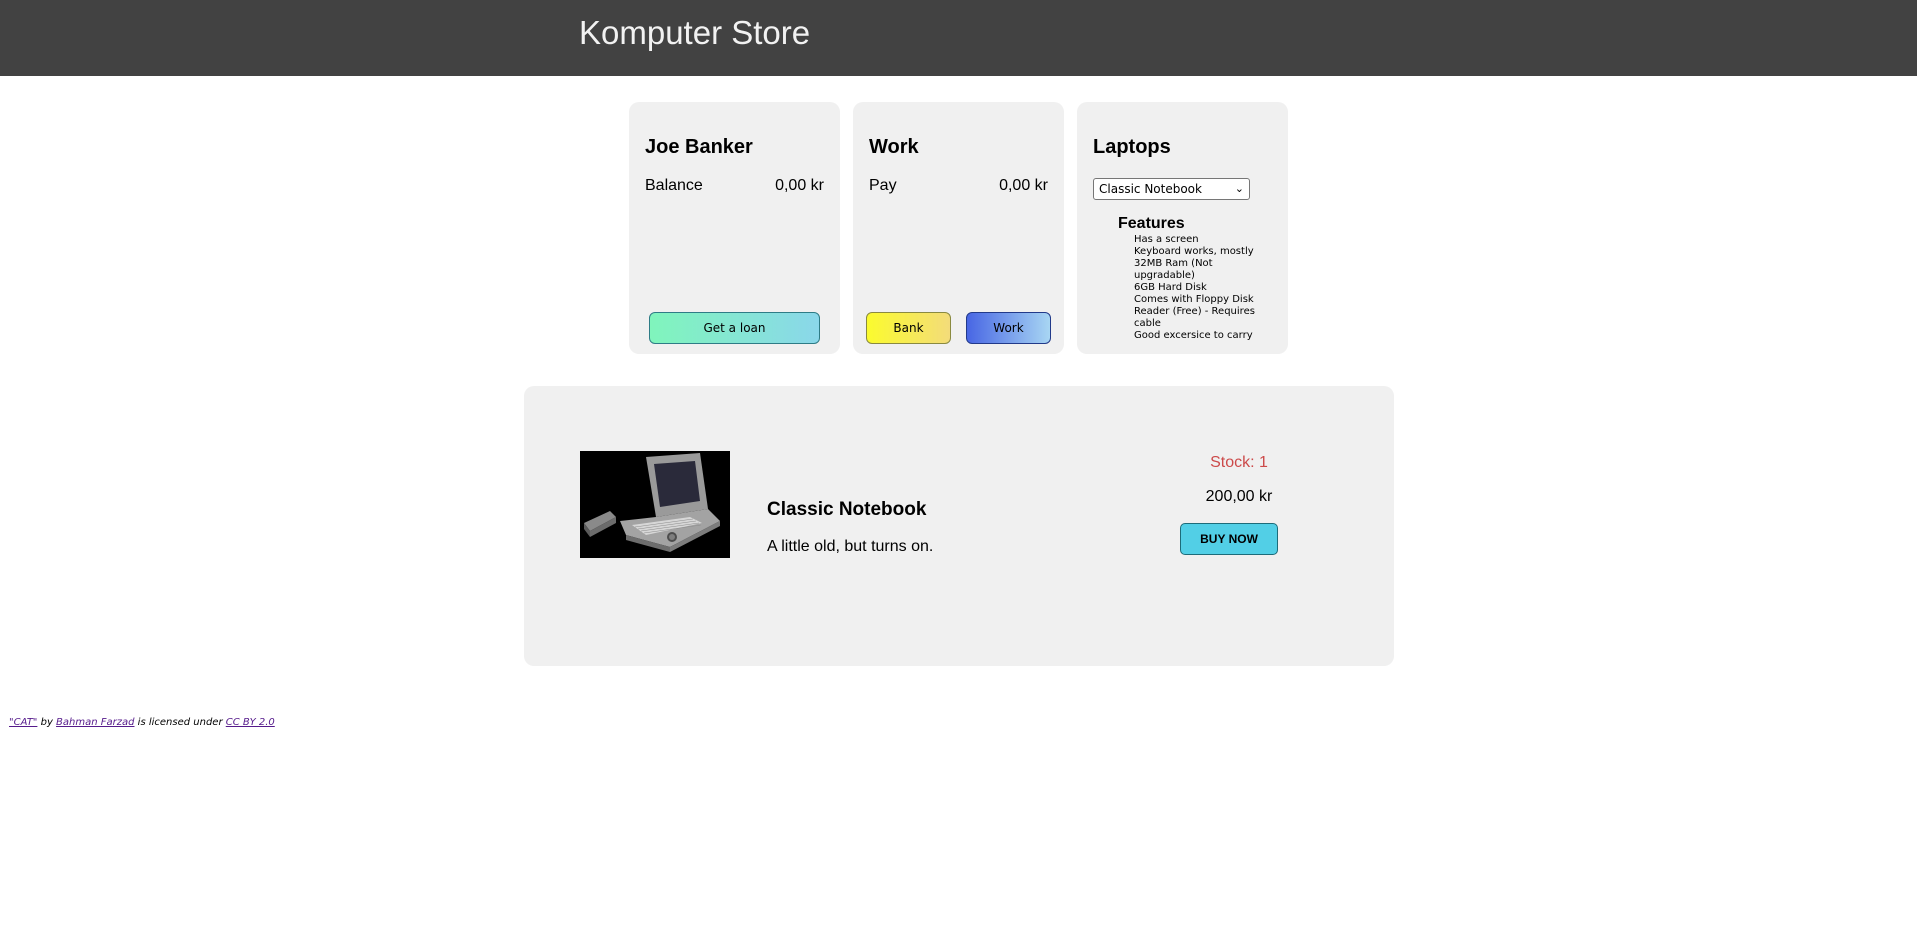 This screenshot has height=951, width=1917. I want to click on laptop-image, so click(655, 504).